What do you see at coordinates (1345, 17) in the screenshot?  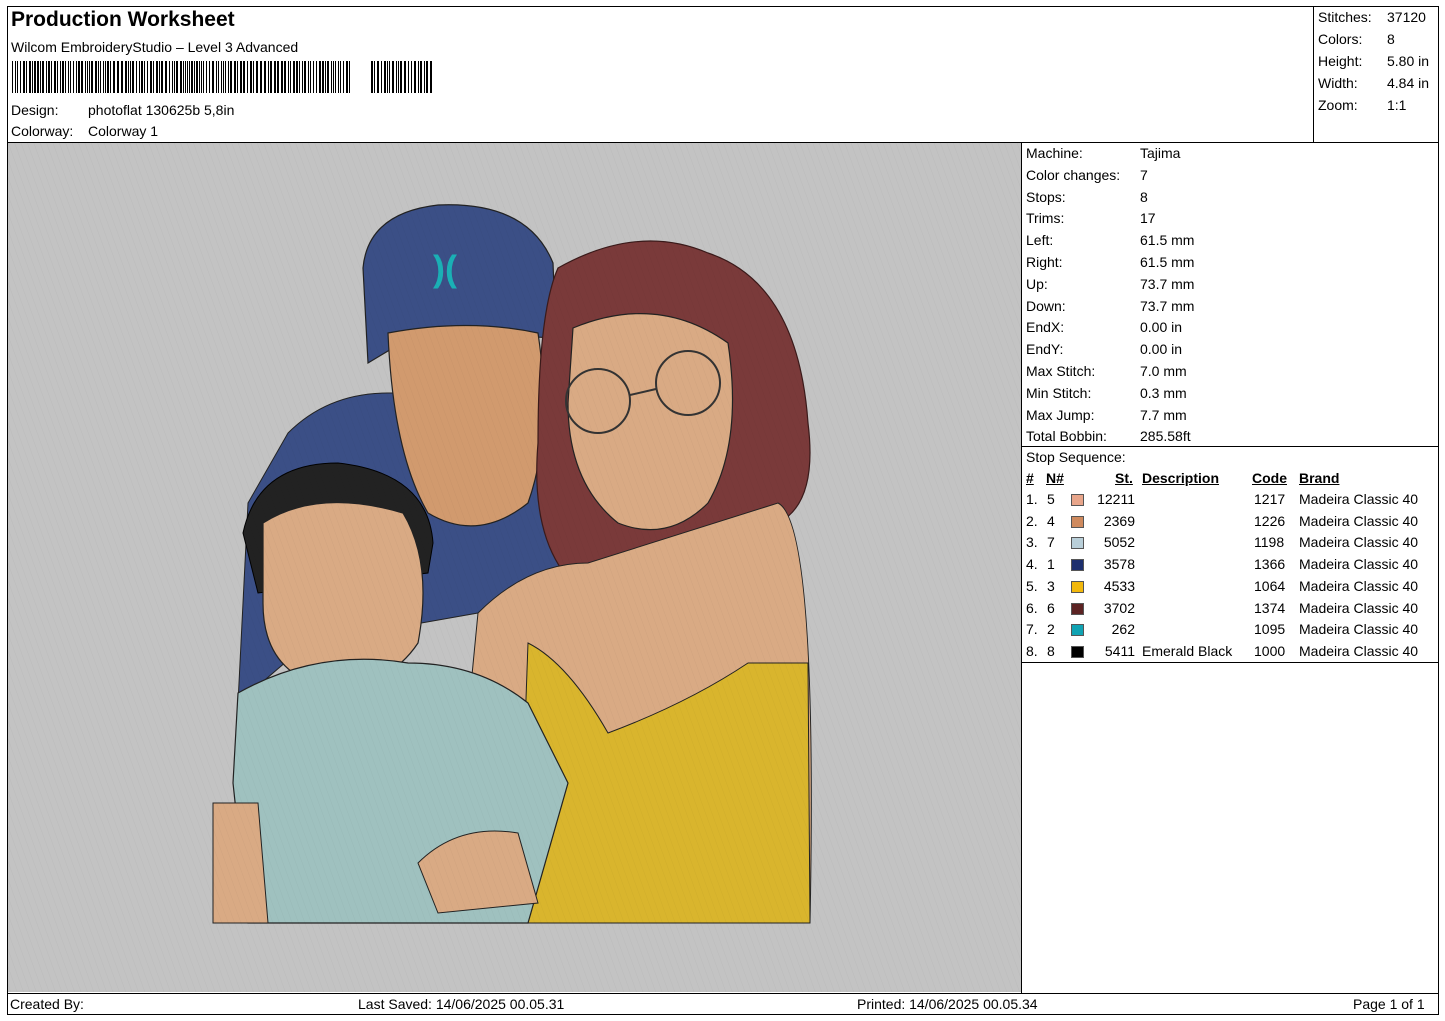 I see `stat-label: Stitches:` at bounding box center [1345, 17].